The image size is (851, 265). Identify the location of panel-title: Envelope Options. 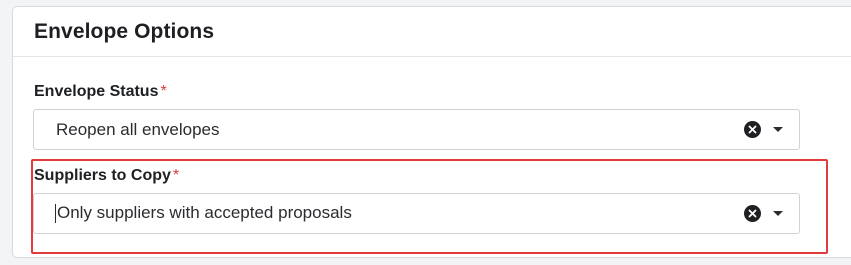
(124, 31).